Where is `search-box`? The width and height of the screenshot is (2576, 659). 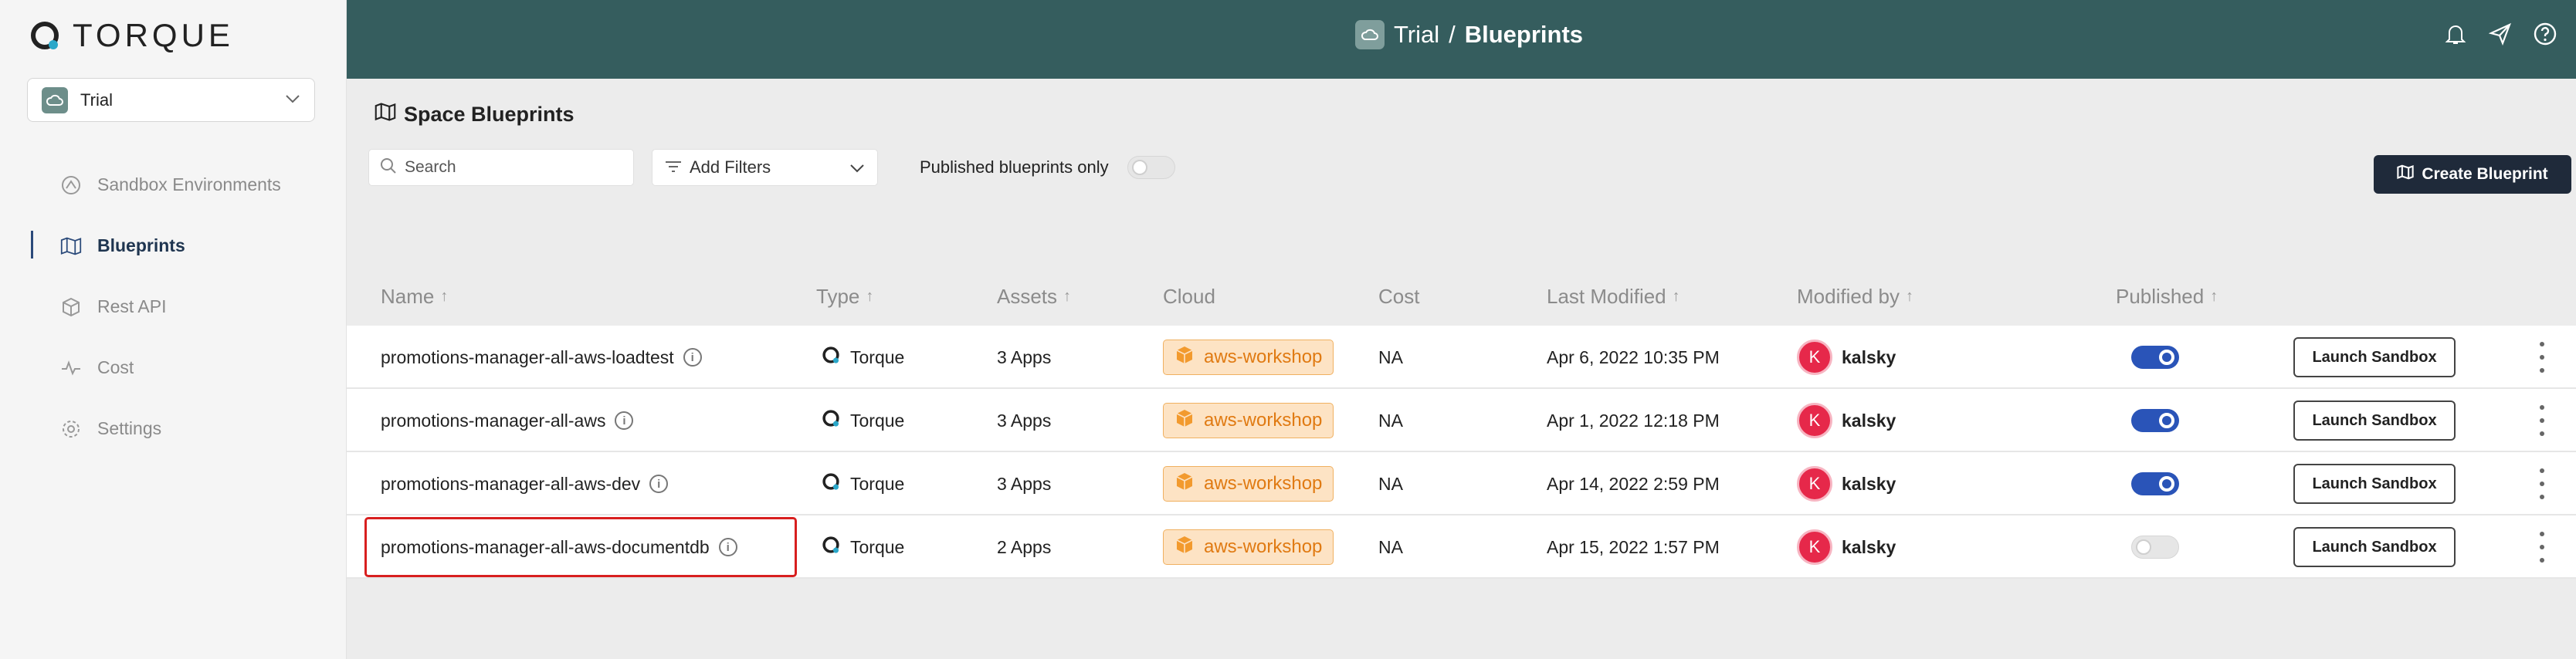
search-box is located at coordinates (501, 167).